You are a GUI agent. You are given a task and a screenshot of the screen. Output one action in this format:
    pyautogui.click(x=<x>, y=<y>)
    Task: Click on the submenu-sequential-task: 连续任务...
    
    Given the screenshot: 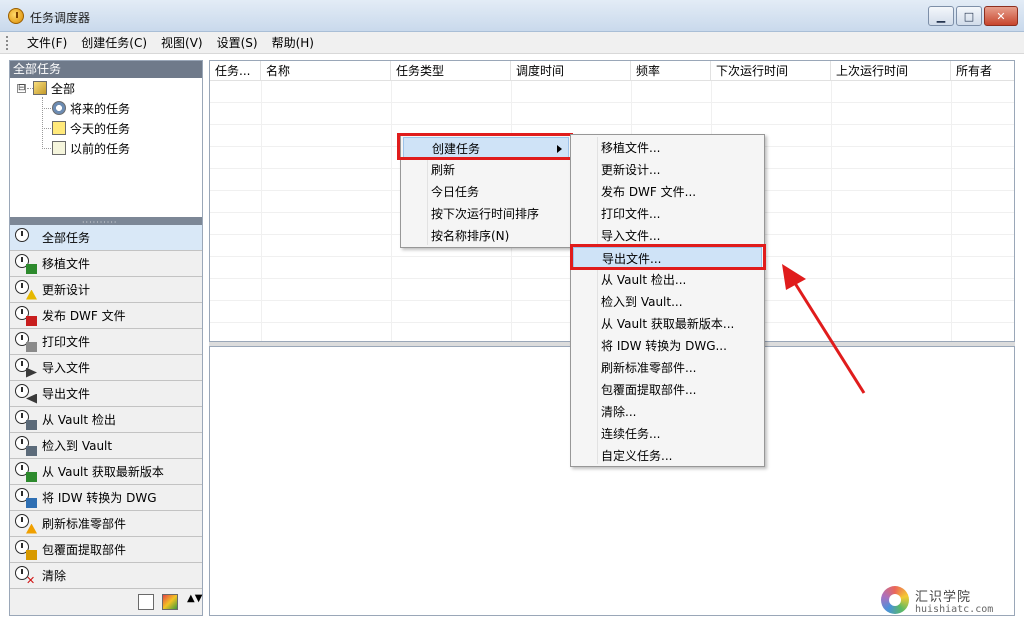 What is the action you would take?
    pyautogui.click(x=616, y=434)
    